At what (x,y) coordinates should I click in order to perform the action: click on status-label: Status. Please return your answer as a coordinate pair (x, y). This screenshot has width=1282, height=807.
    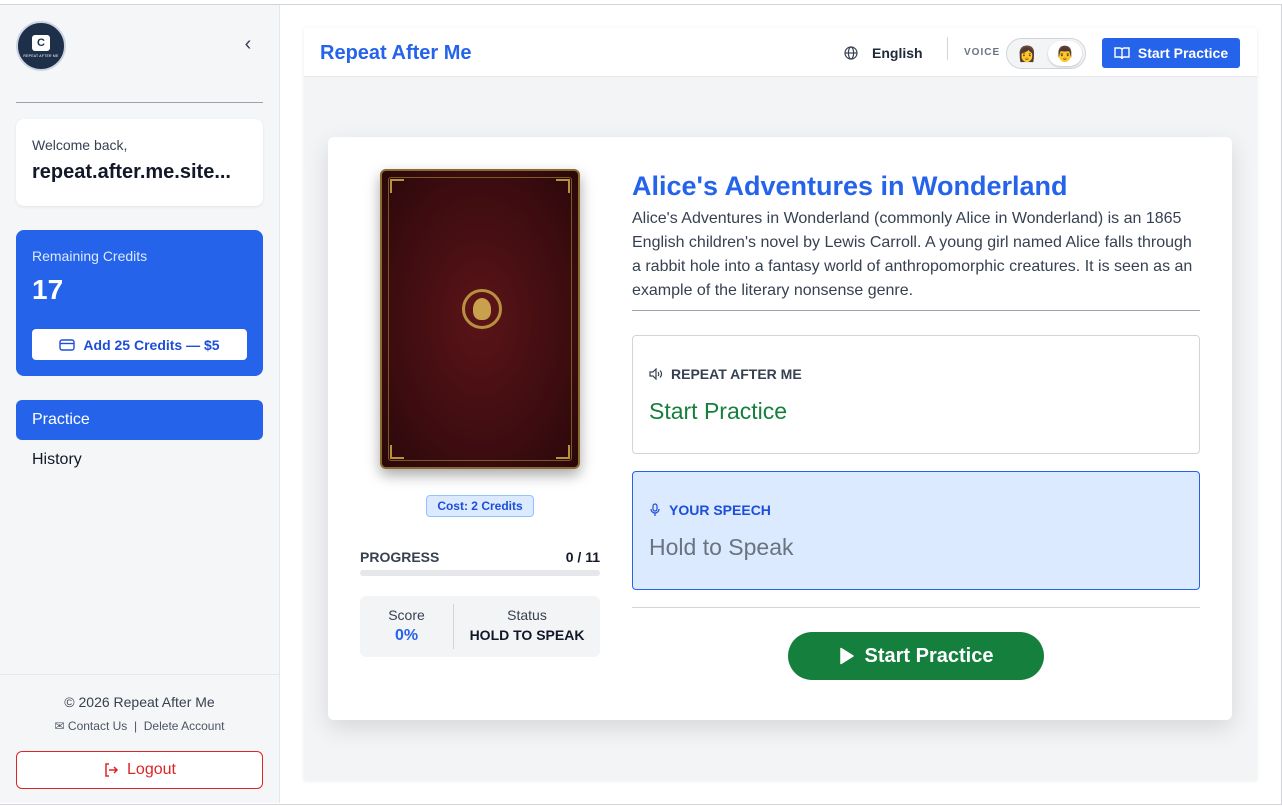
    Looking at the image, I should click on (527, 615).